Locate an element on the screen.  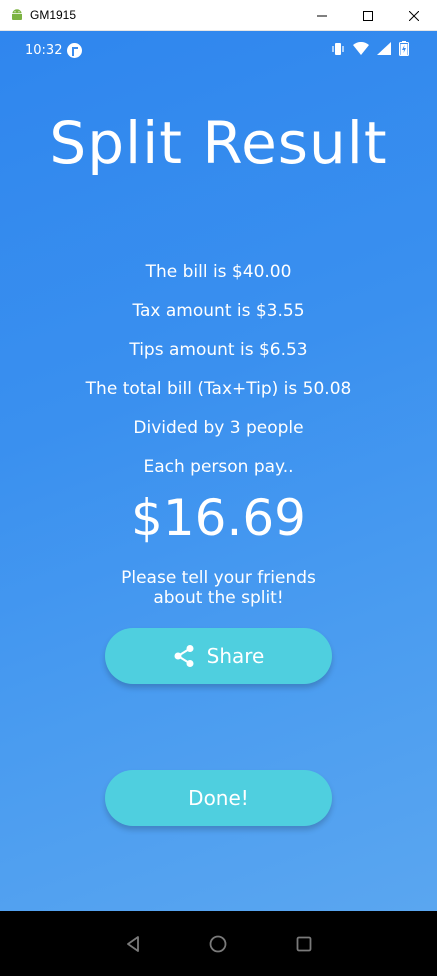
home-icon is located at coordinates (218, 943).